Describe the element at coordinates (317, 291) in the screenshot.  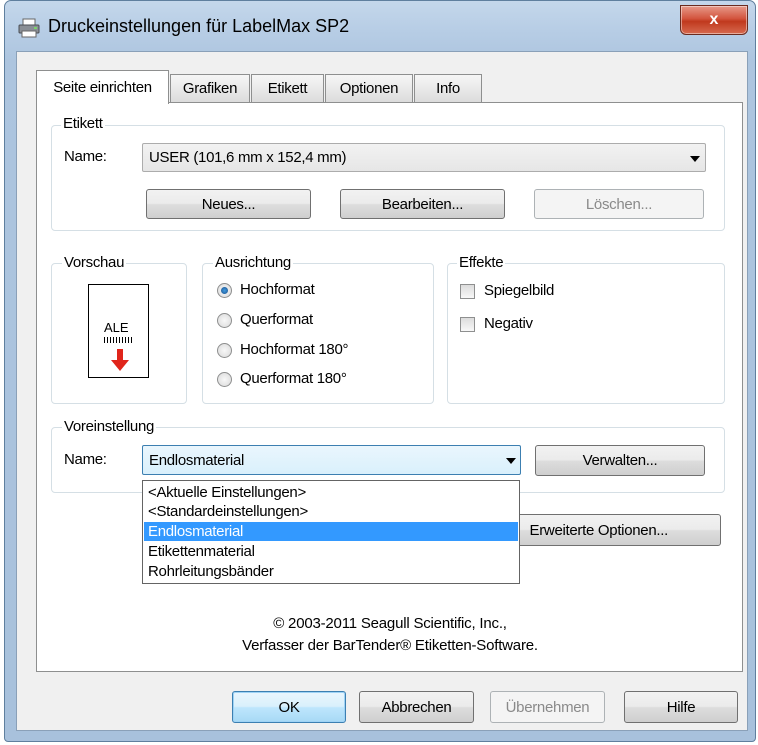
I see `radio-hochformat: Hochformat` at that location.